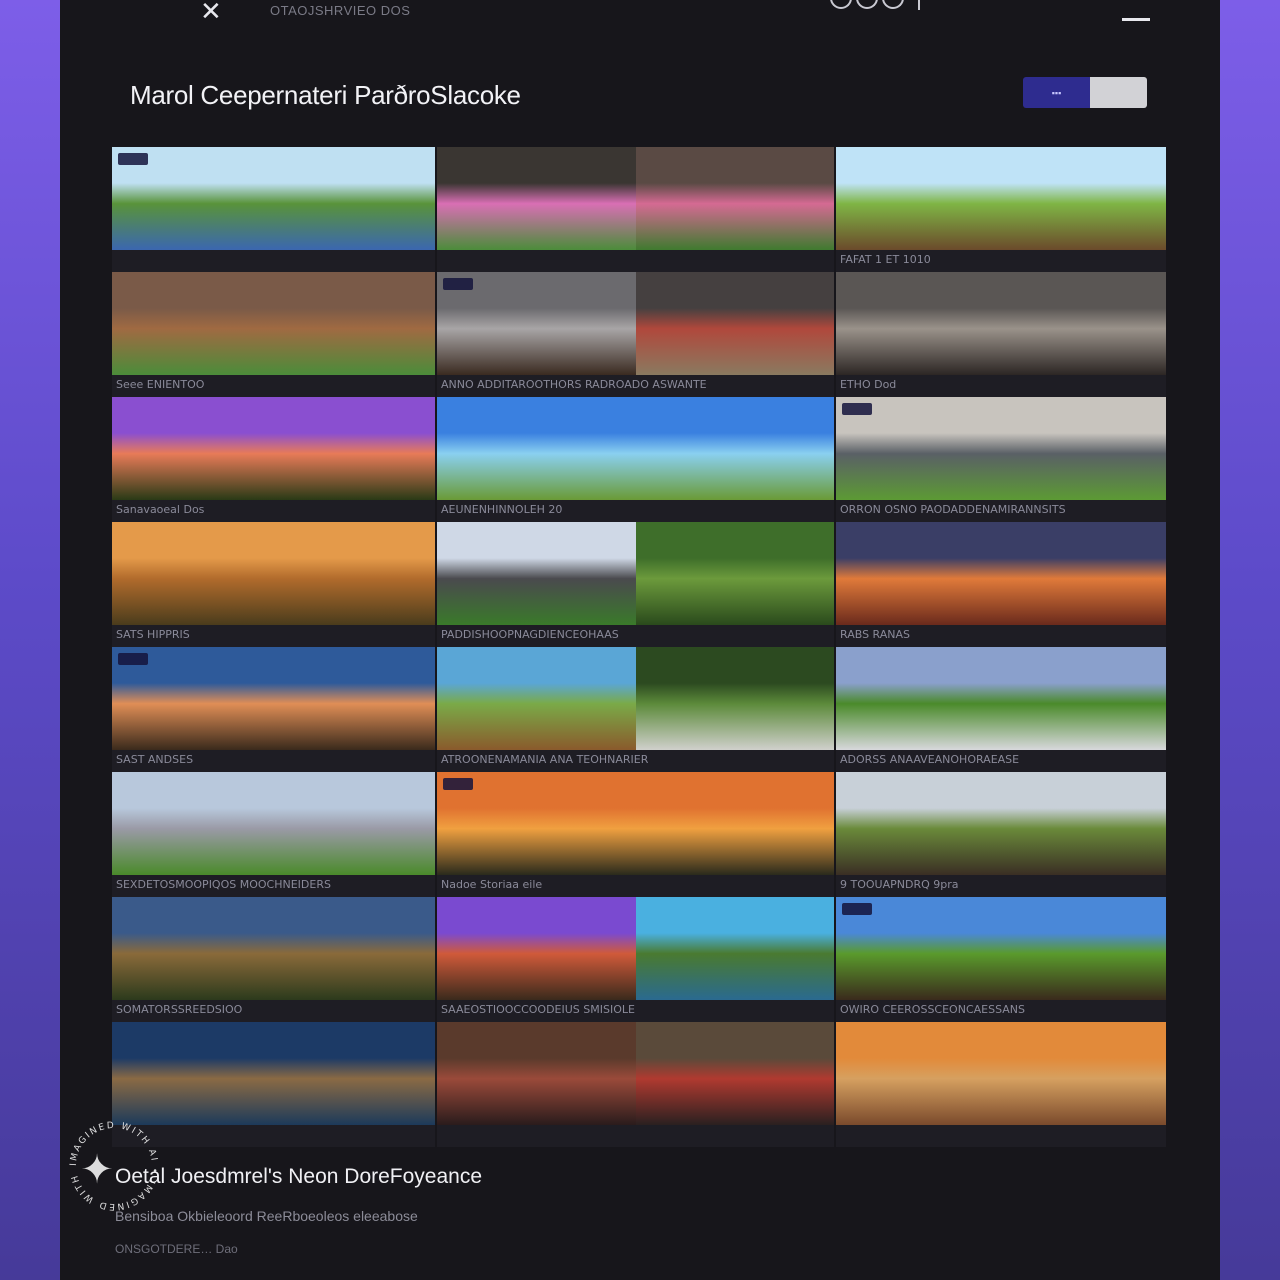 The height and width of the screenshot is (1280, 1280). I want to click on image-tile: Nadoe Storiaa eile, so click(635, 834).